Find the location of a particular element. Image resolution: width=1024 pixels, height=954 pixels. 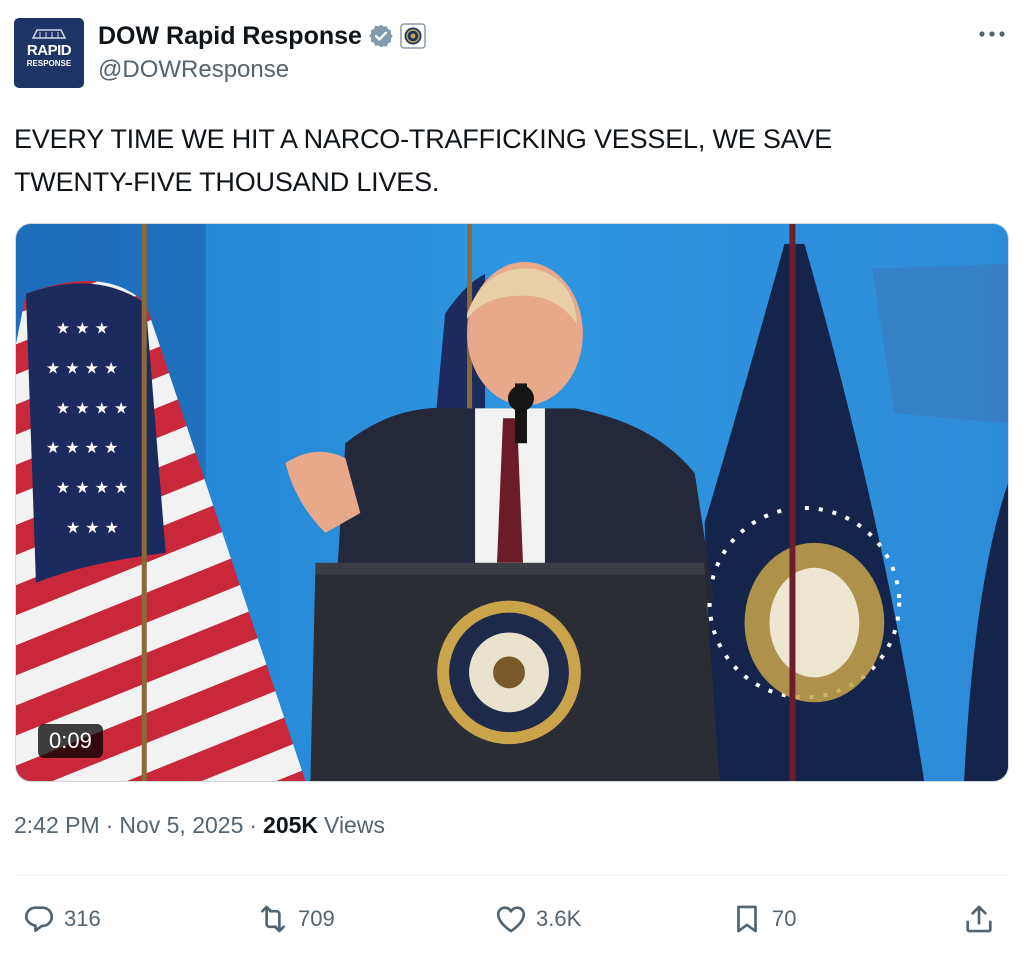

repost-button: 709 is located at coordinates (295, 919).